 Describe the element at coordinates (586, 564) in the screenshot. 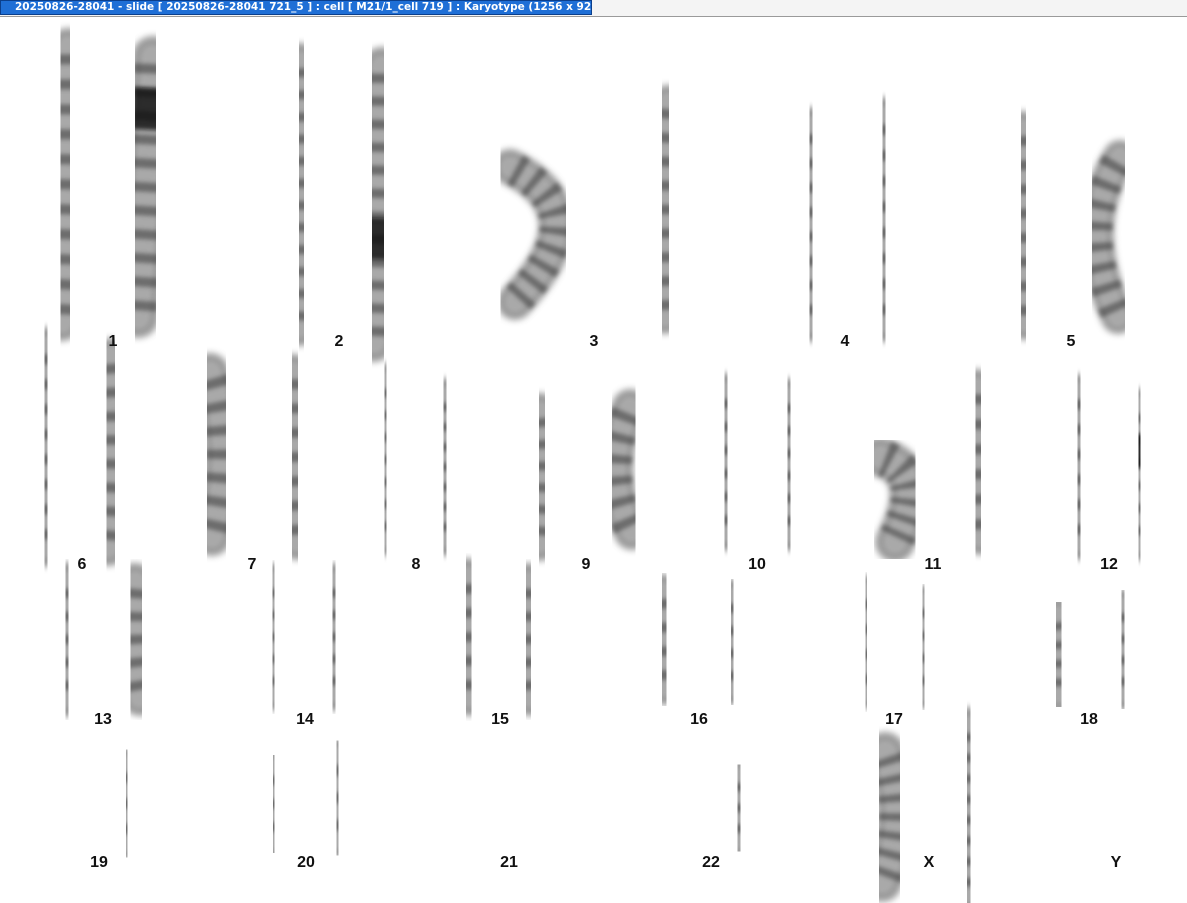

I see `chromosome-label: 9` at that location.